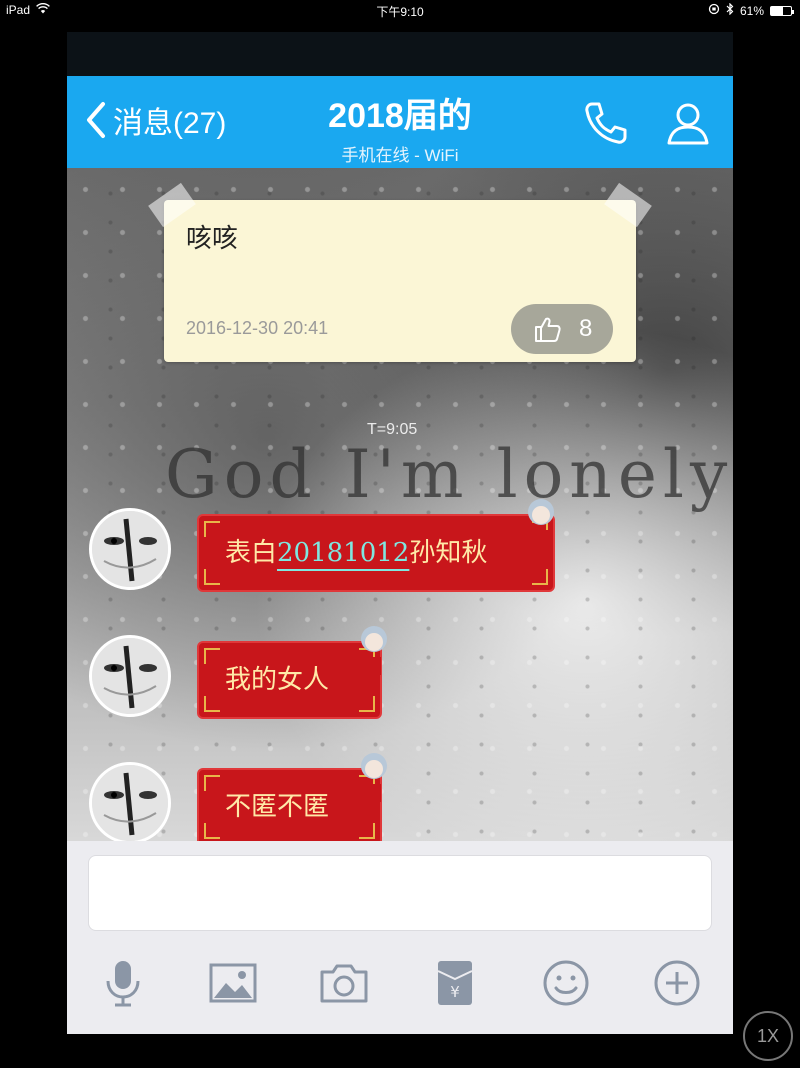 This screenshot has height=1068, width=800. I want to click on voice-button, so click(123, 983).